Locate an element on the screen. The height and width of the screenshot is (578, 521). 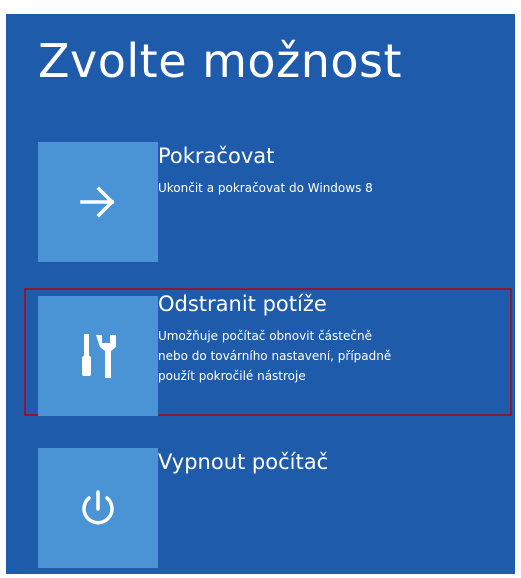
tools-icon is located at coordinates (99, 356).